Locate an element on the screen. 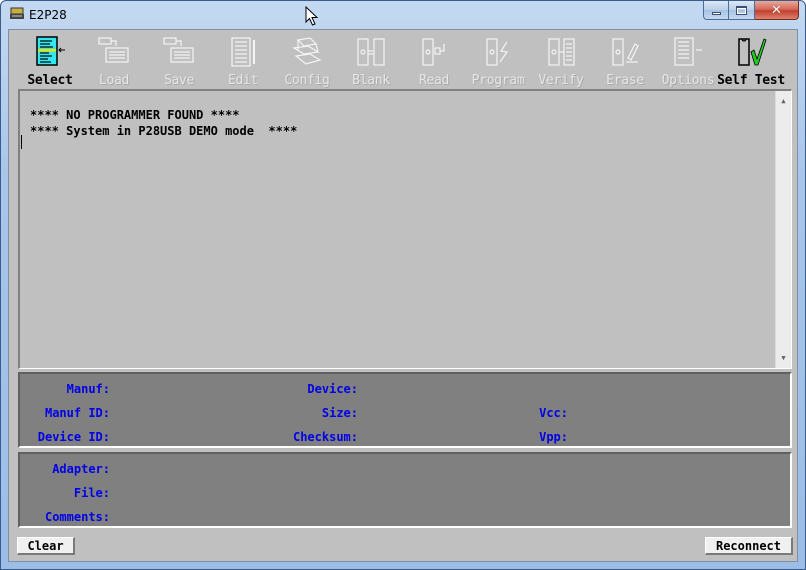 The height and width of the screenshot is (570, 806). verify-chip-icon is located at coordinates (561, 52).